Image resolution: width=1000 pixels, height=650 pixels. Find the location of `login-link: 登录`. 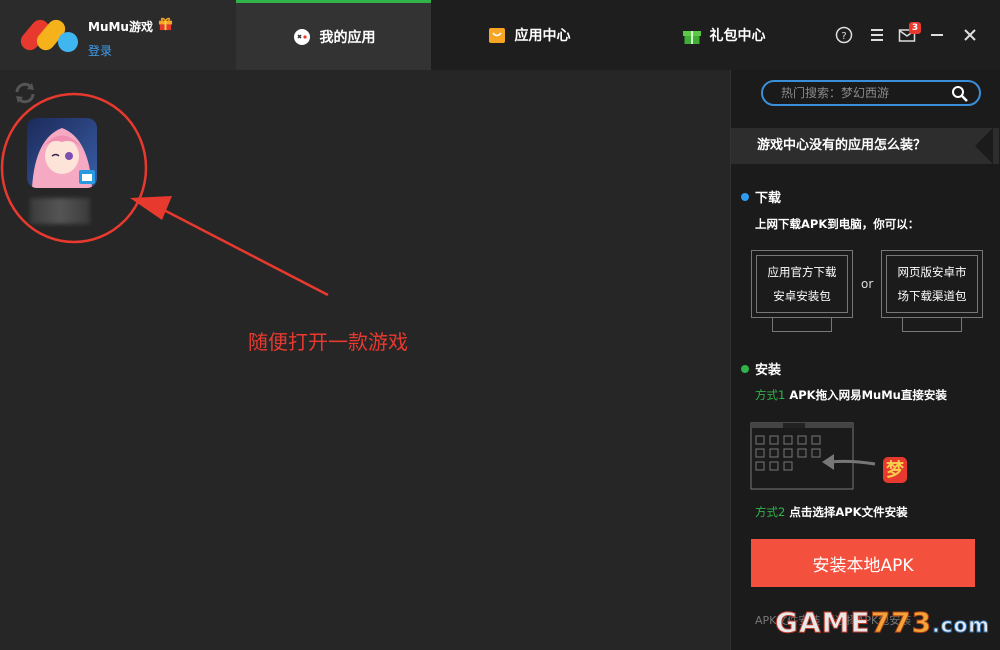

login-link: 登录 is located at coordinates (100, 50).